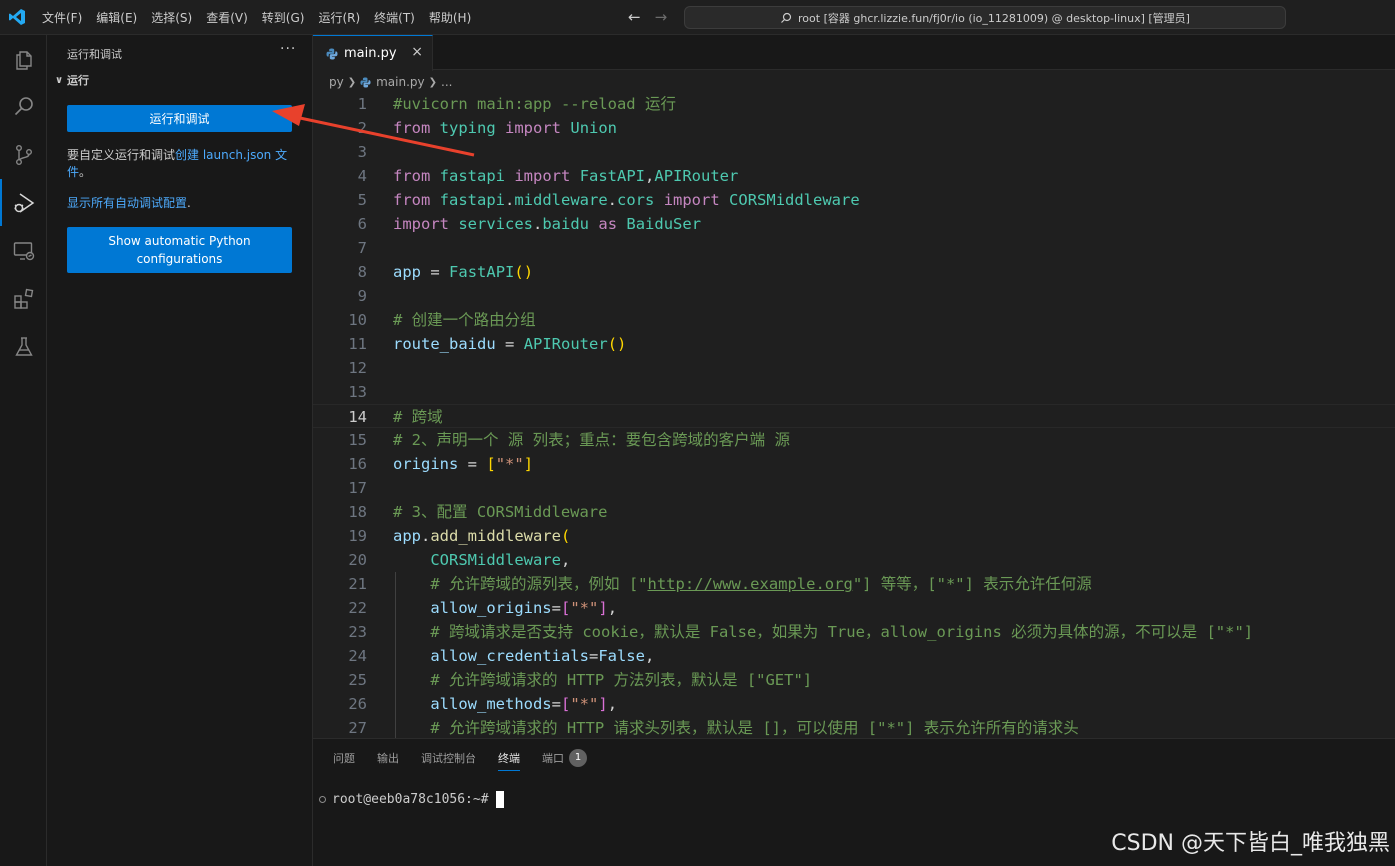 This screenshot has width=1395, height=866. What do you see at coordinates (854, 53) in the screenshot?
I see `editor-tab-bar: main.py ×` at bounding box center [854, 53].